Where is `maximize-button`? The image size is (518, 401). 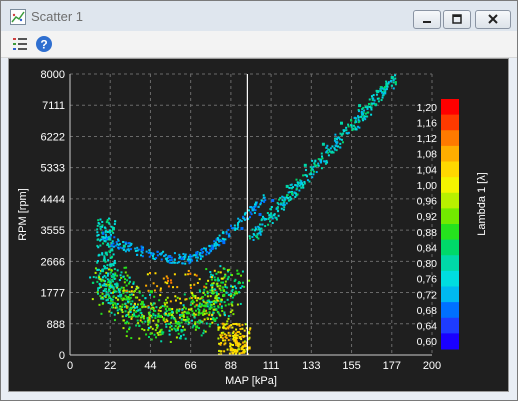
maximize-button is located at coordinates (457, 19).